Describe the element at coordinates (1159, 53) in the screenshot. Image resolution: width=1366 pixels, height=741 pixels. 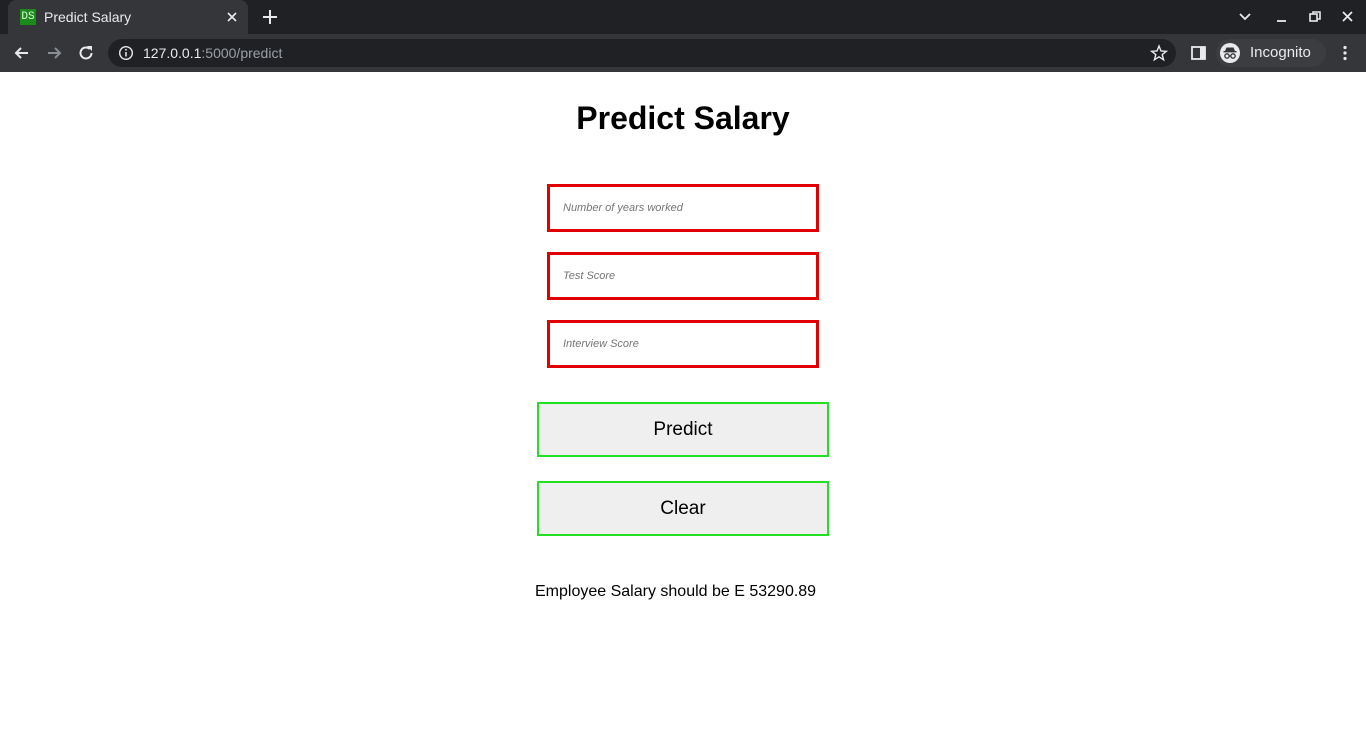
I see `bookmark-star-icon` at that location.